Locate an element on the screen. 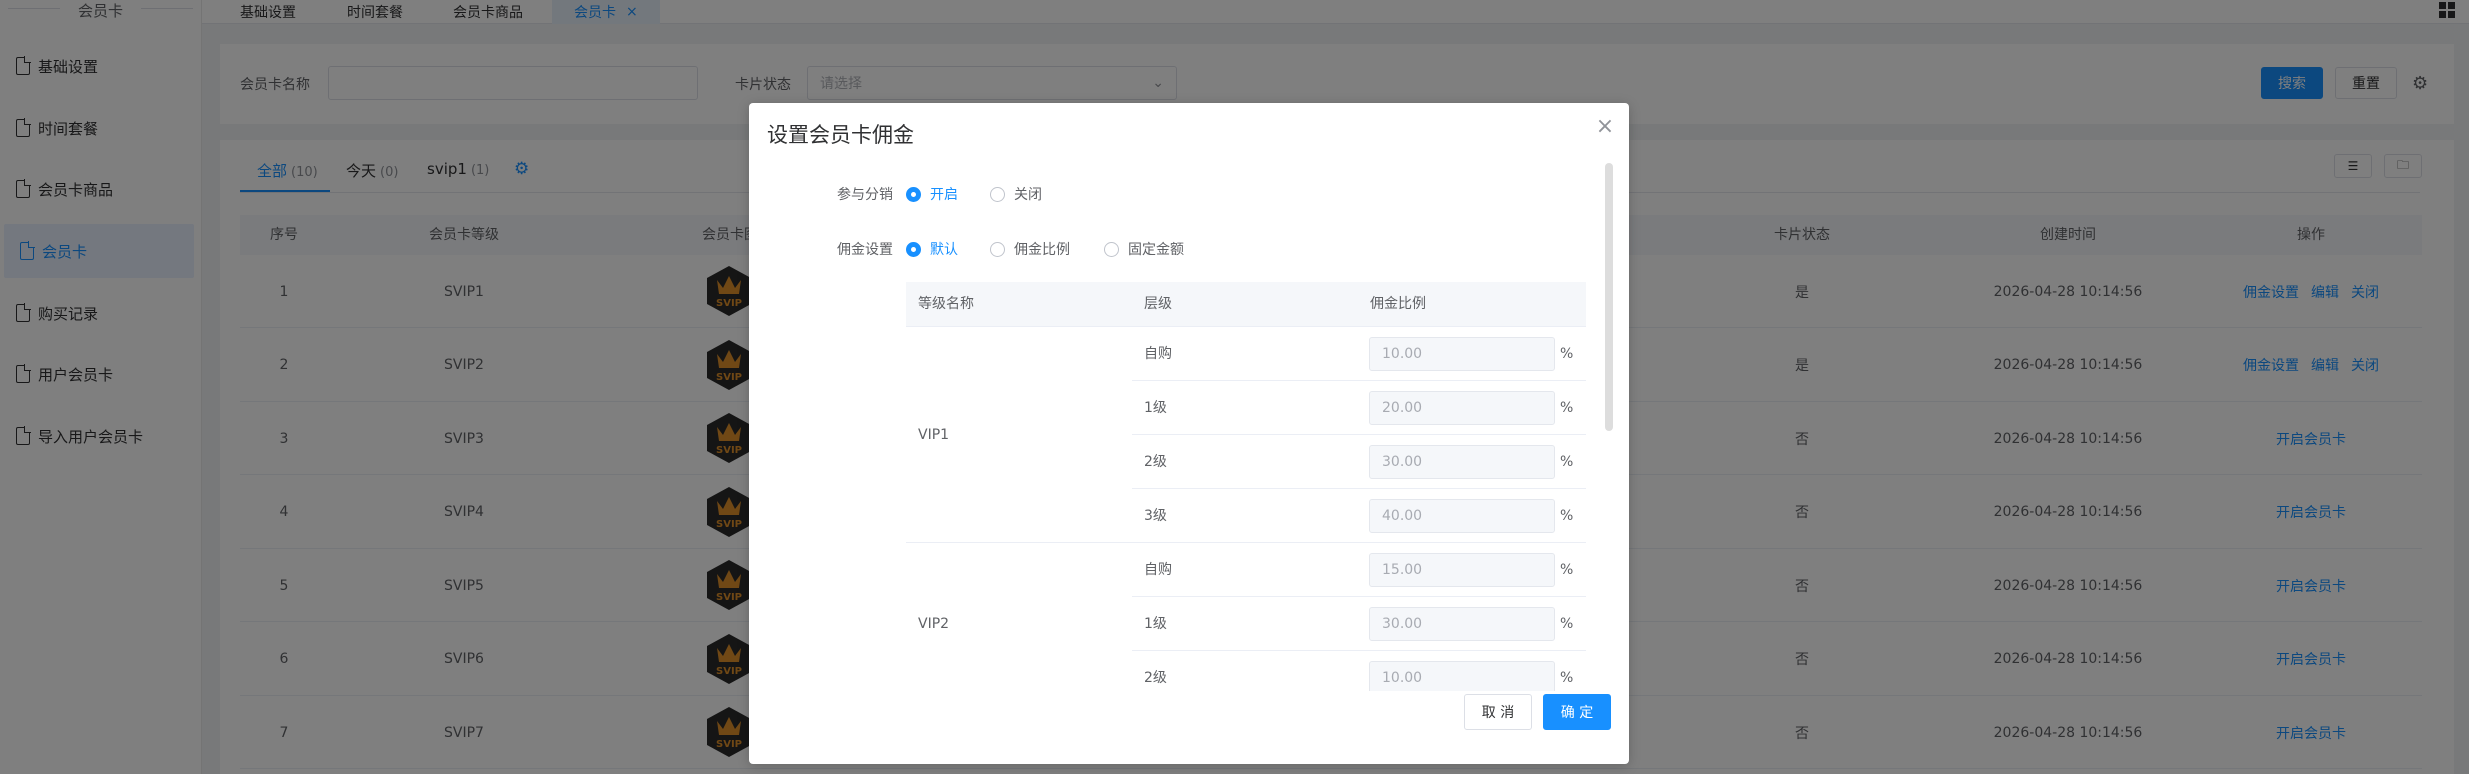 The height and width of the screenshot is (774, 2469). commission-ratio-input: 20.00 is located at coordinates (1462, 408).